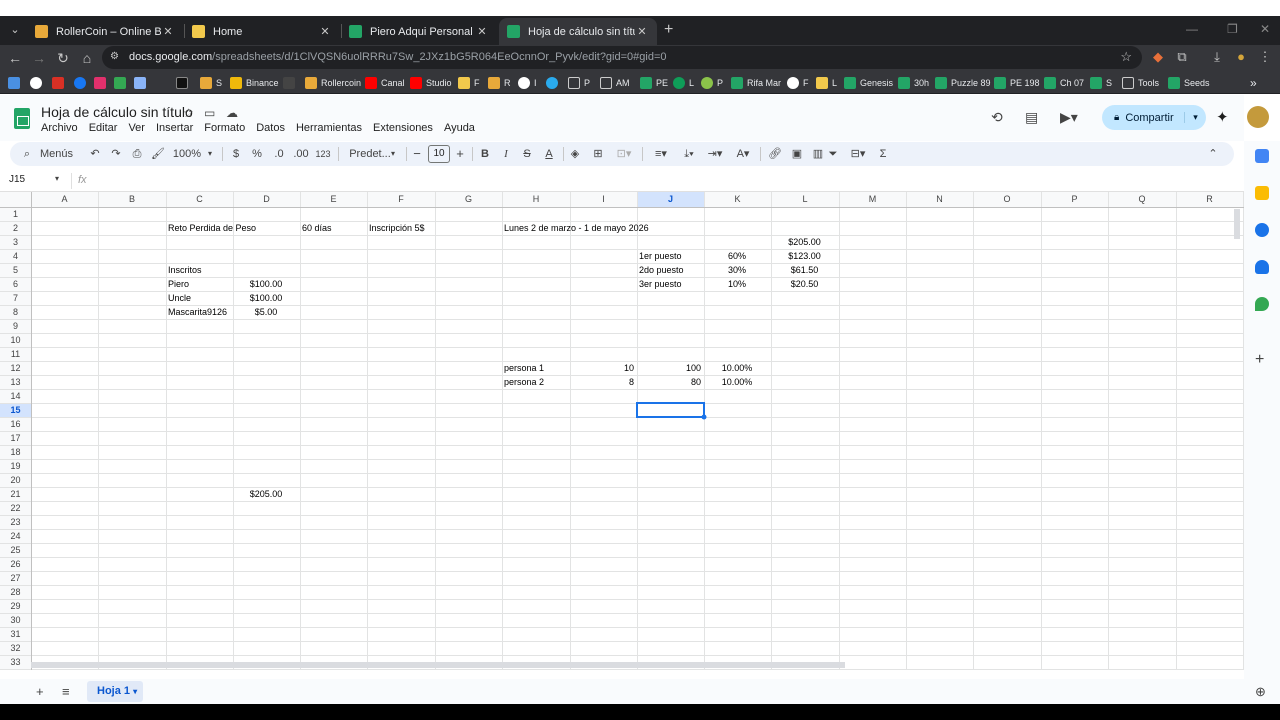  What do you see at coordinates (1017, 82) in the screenshot?
I see `bookmark-pe-198: PE 198` at bounding box center [1017, 82].